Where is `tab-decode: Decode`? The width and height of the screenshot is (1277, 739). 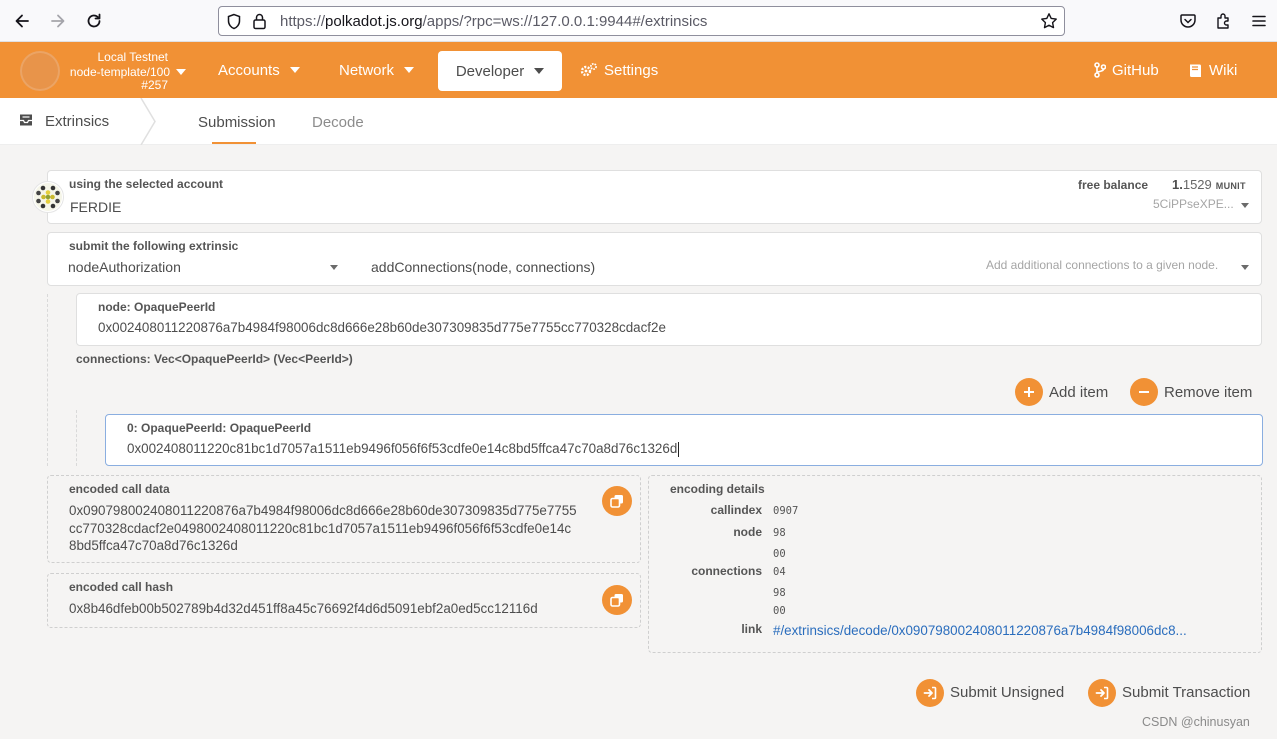 tab-decode: Decode is located at coordinates (338, 122).